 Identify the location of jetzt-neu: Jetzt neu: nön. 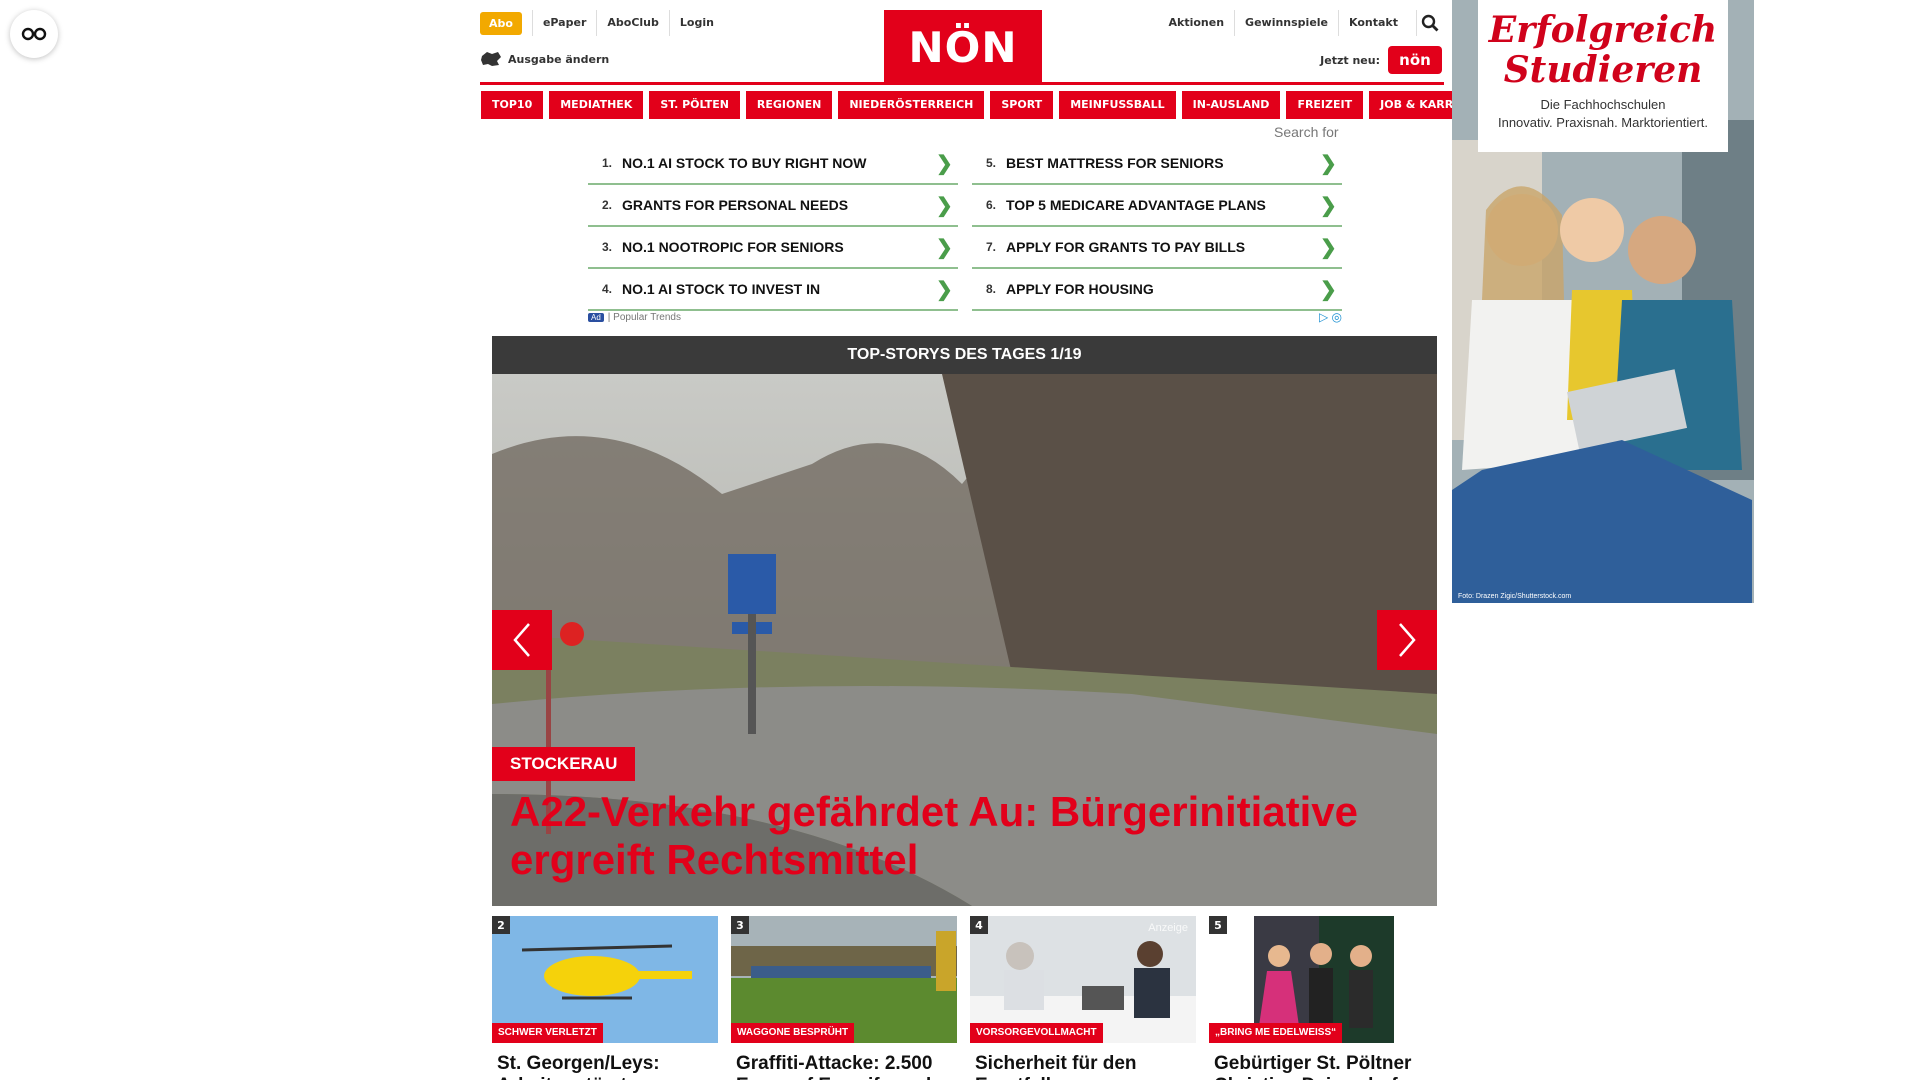
(1381, 60).